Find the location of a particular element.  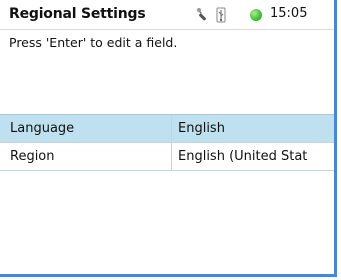

page-title: Regional Settings is located at coordinates (77, 14).